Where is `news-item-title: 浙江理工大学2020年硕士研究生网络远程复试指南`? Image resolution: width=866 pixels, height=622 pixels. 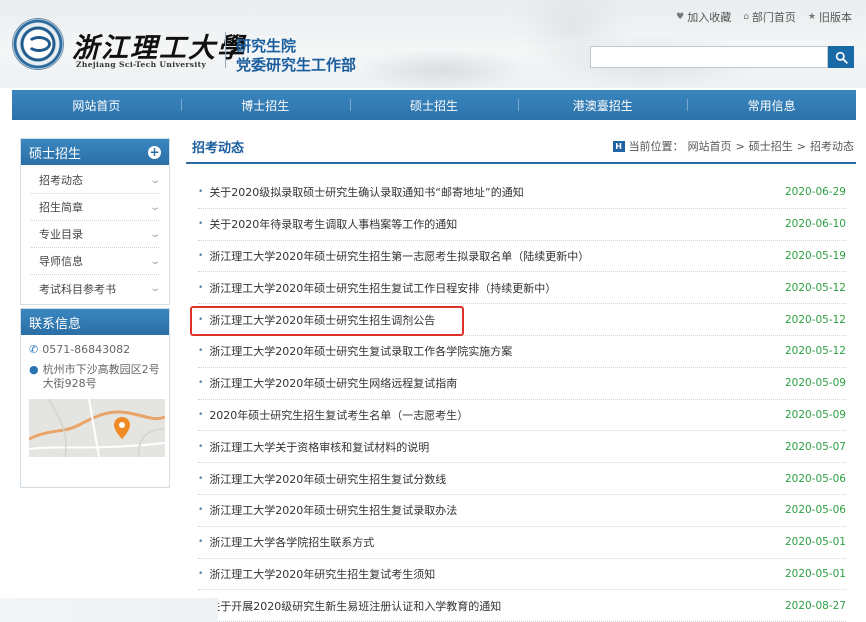
news-item-title: 浙江理工大学2020年硕士研究生网络远程复试指南 is located at coordinates (493, 383).